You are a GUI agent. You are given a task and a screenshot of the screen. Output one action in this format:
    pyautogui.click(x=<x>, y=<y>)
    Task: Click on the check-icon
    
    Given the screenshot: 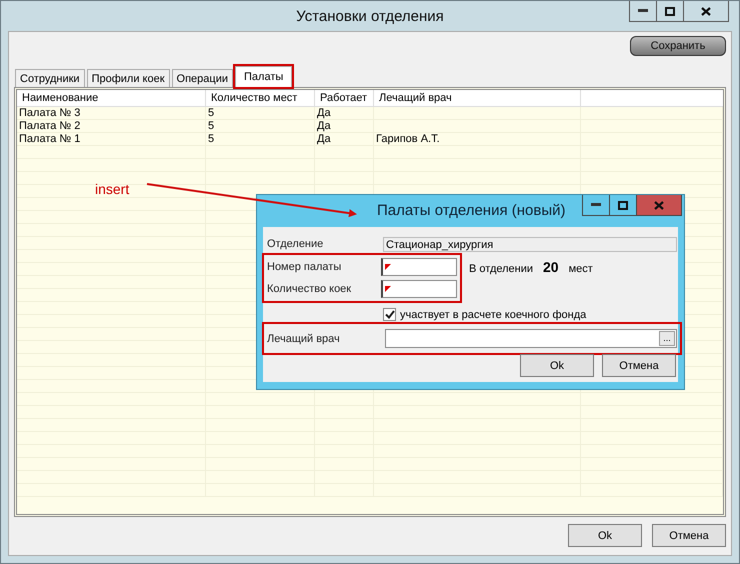 What is the action you would take?
    pyautogui.click(x=389, y=314)
    